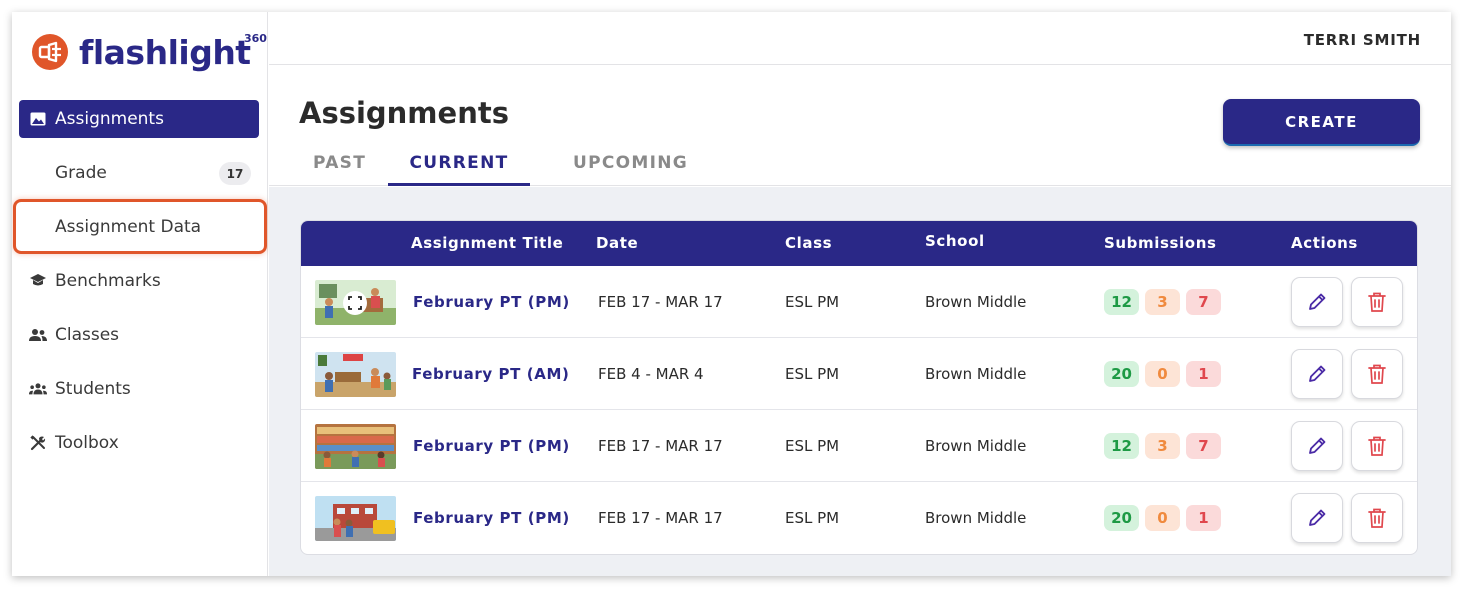 This screenshot has width=1476, height=602. What do you see at coordinates (1321, 122) in the screenshot?
I see `create-button: CREATE` at bounding box center [1321, 122].